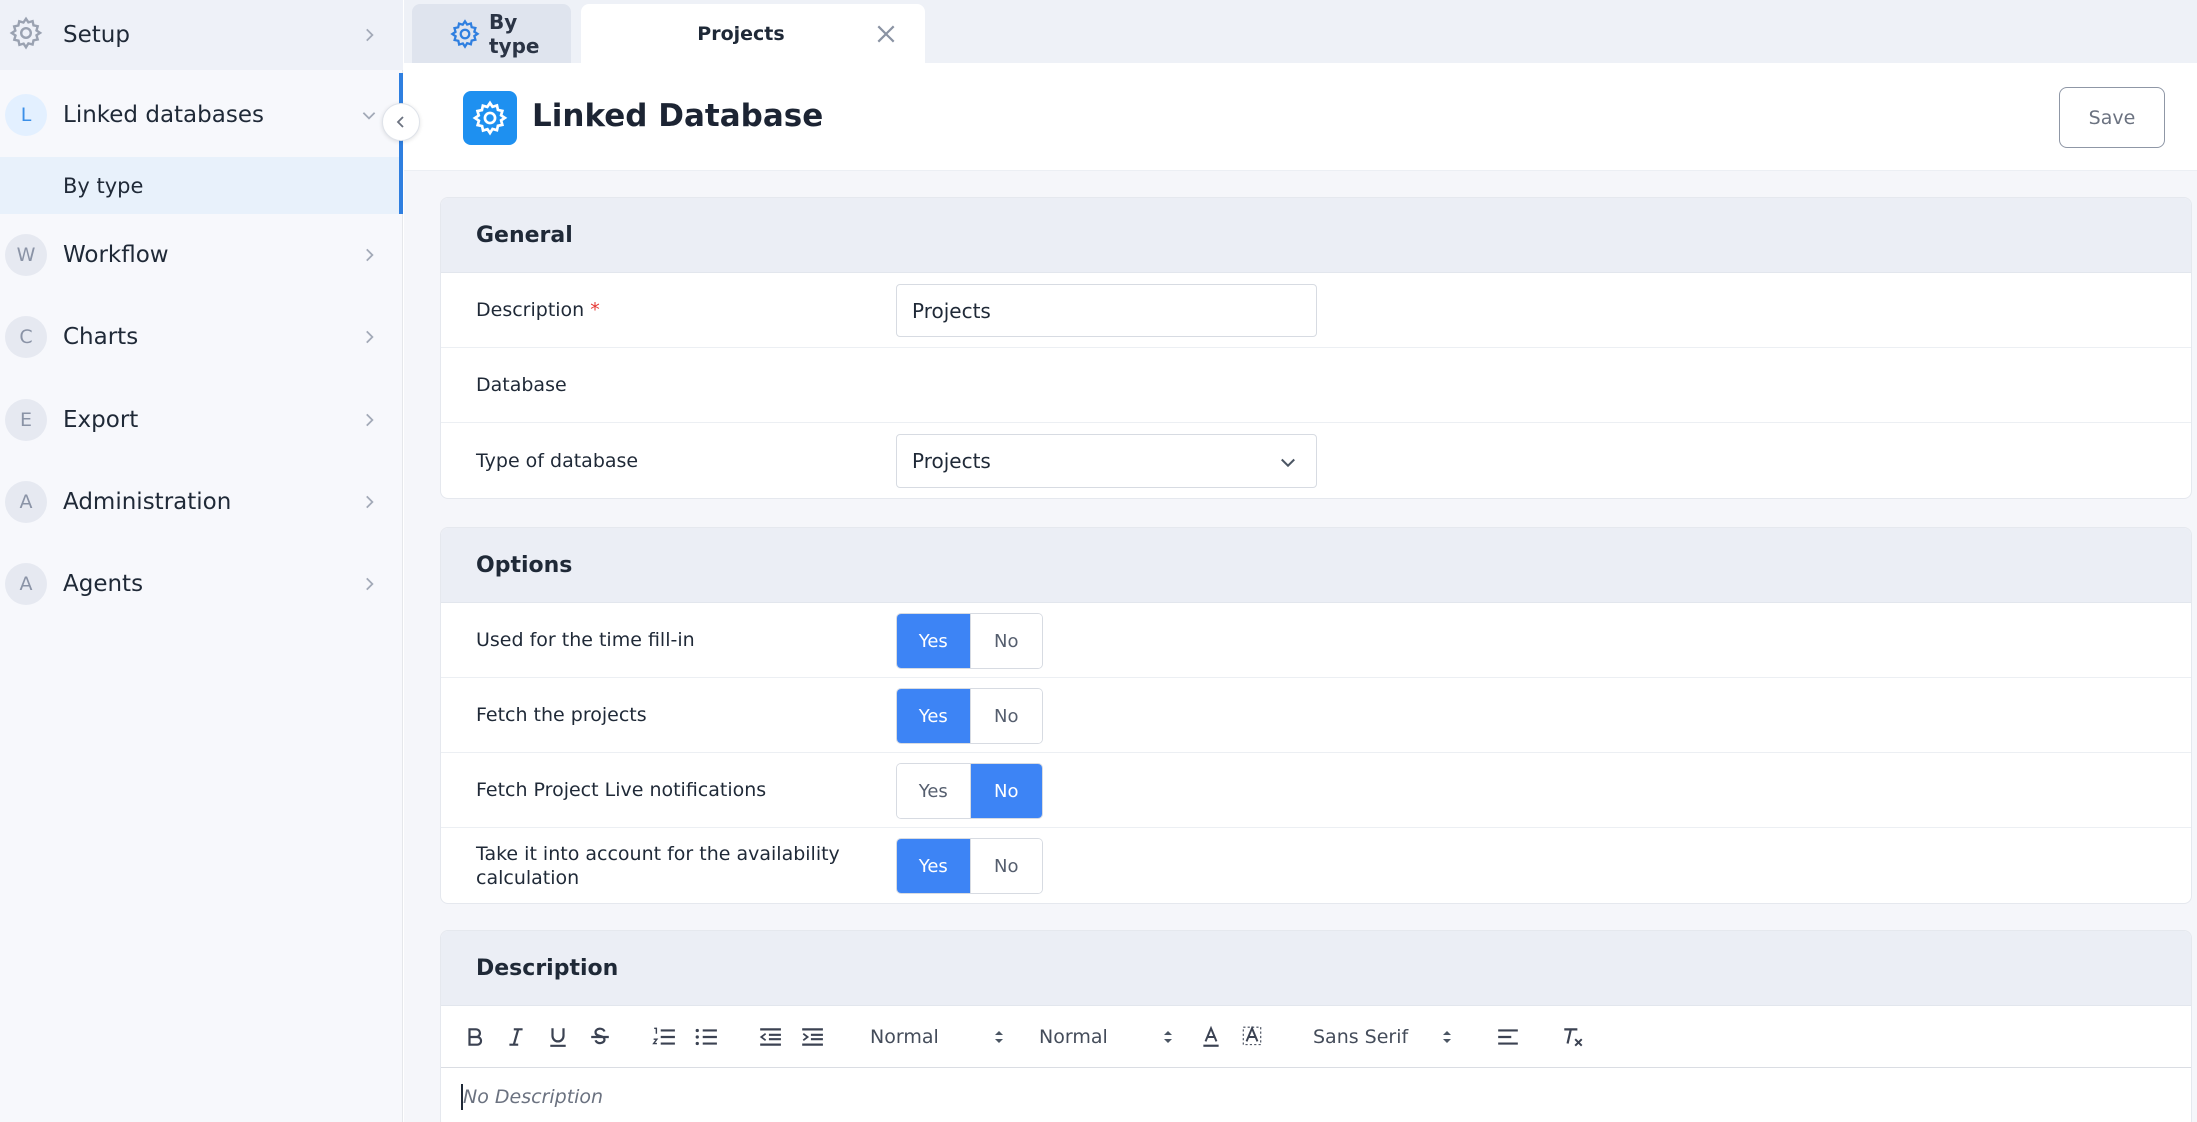  I want to click on chevron-down-icon, so click(369, 116).